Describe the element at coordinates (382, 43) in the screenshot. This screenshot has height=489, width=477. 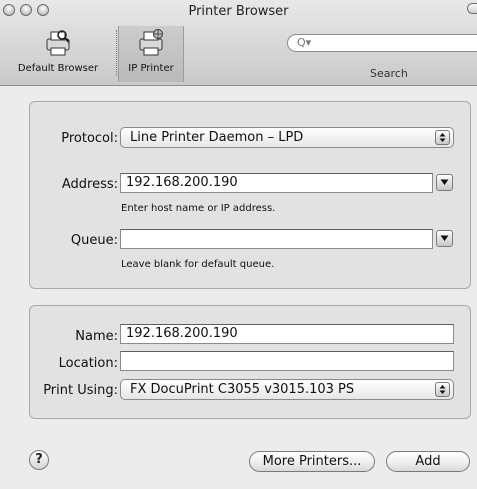
I see `search-field: Q▾` at that location.